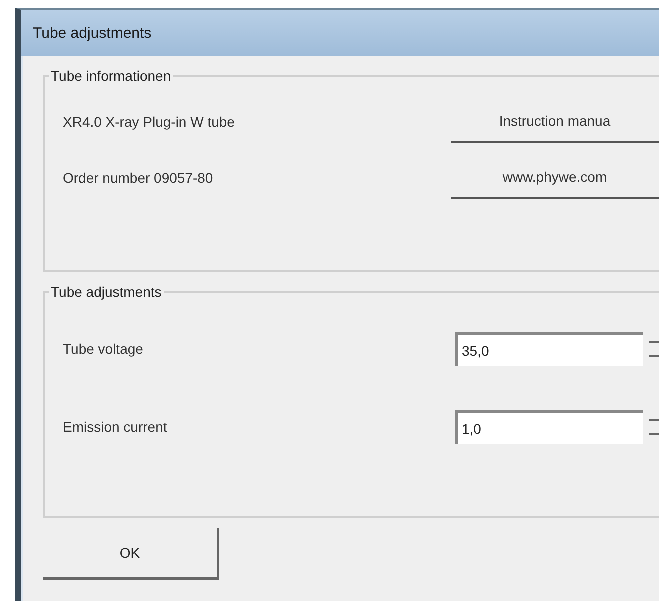 This screenshot has width=659, height=601. Describe the element at coordinates (111, 76) in the screenshot. I see `group-title: Tube informationen` at that location.